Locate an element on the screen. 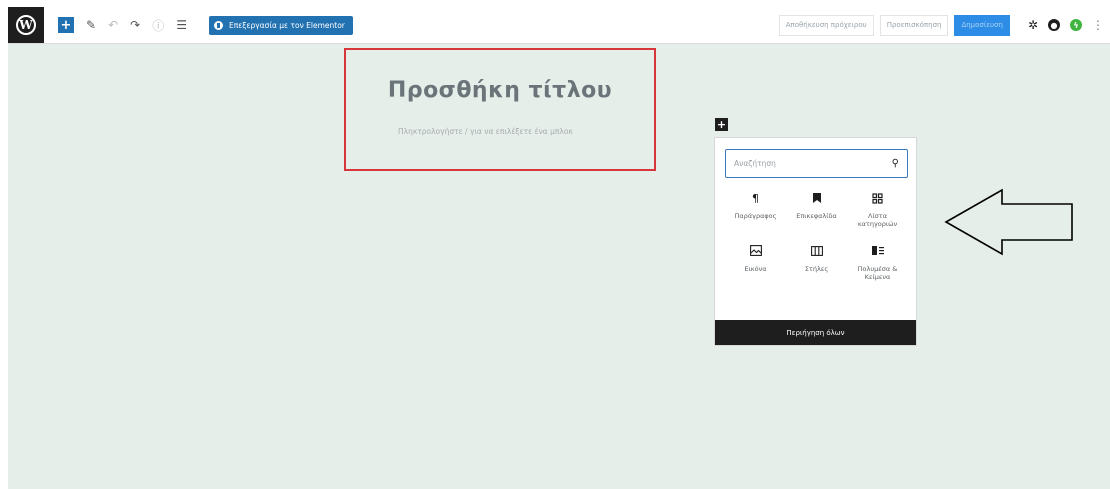 This screenshot has height=489, width=1110. wordpress-logo-icon: W is located at coordinates (26, 25).